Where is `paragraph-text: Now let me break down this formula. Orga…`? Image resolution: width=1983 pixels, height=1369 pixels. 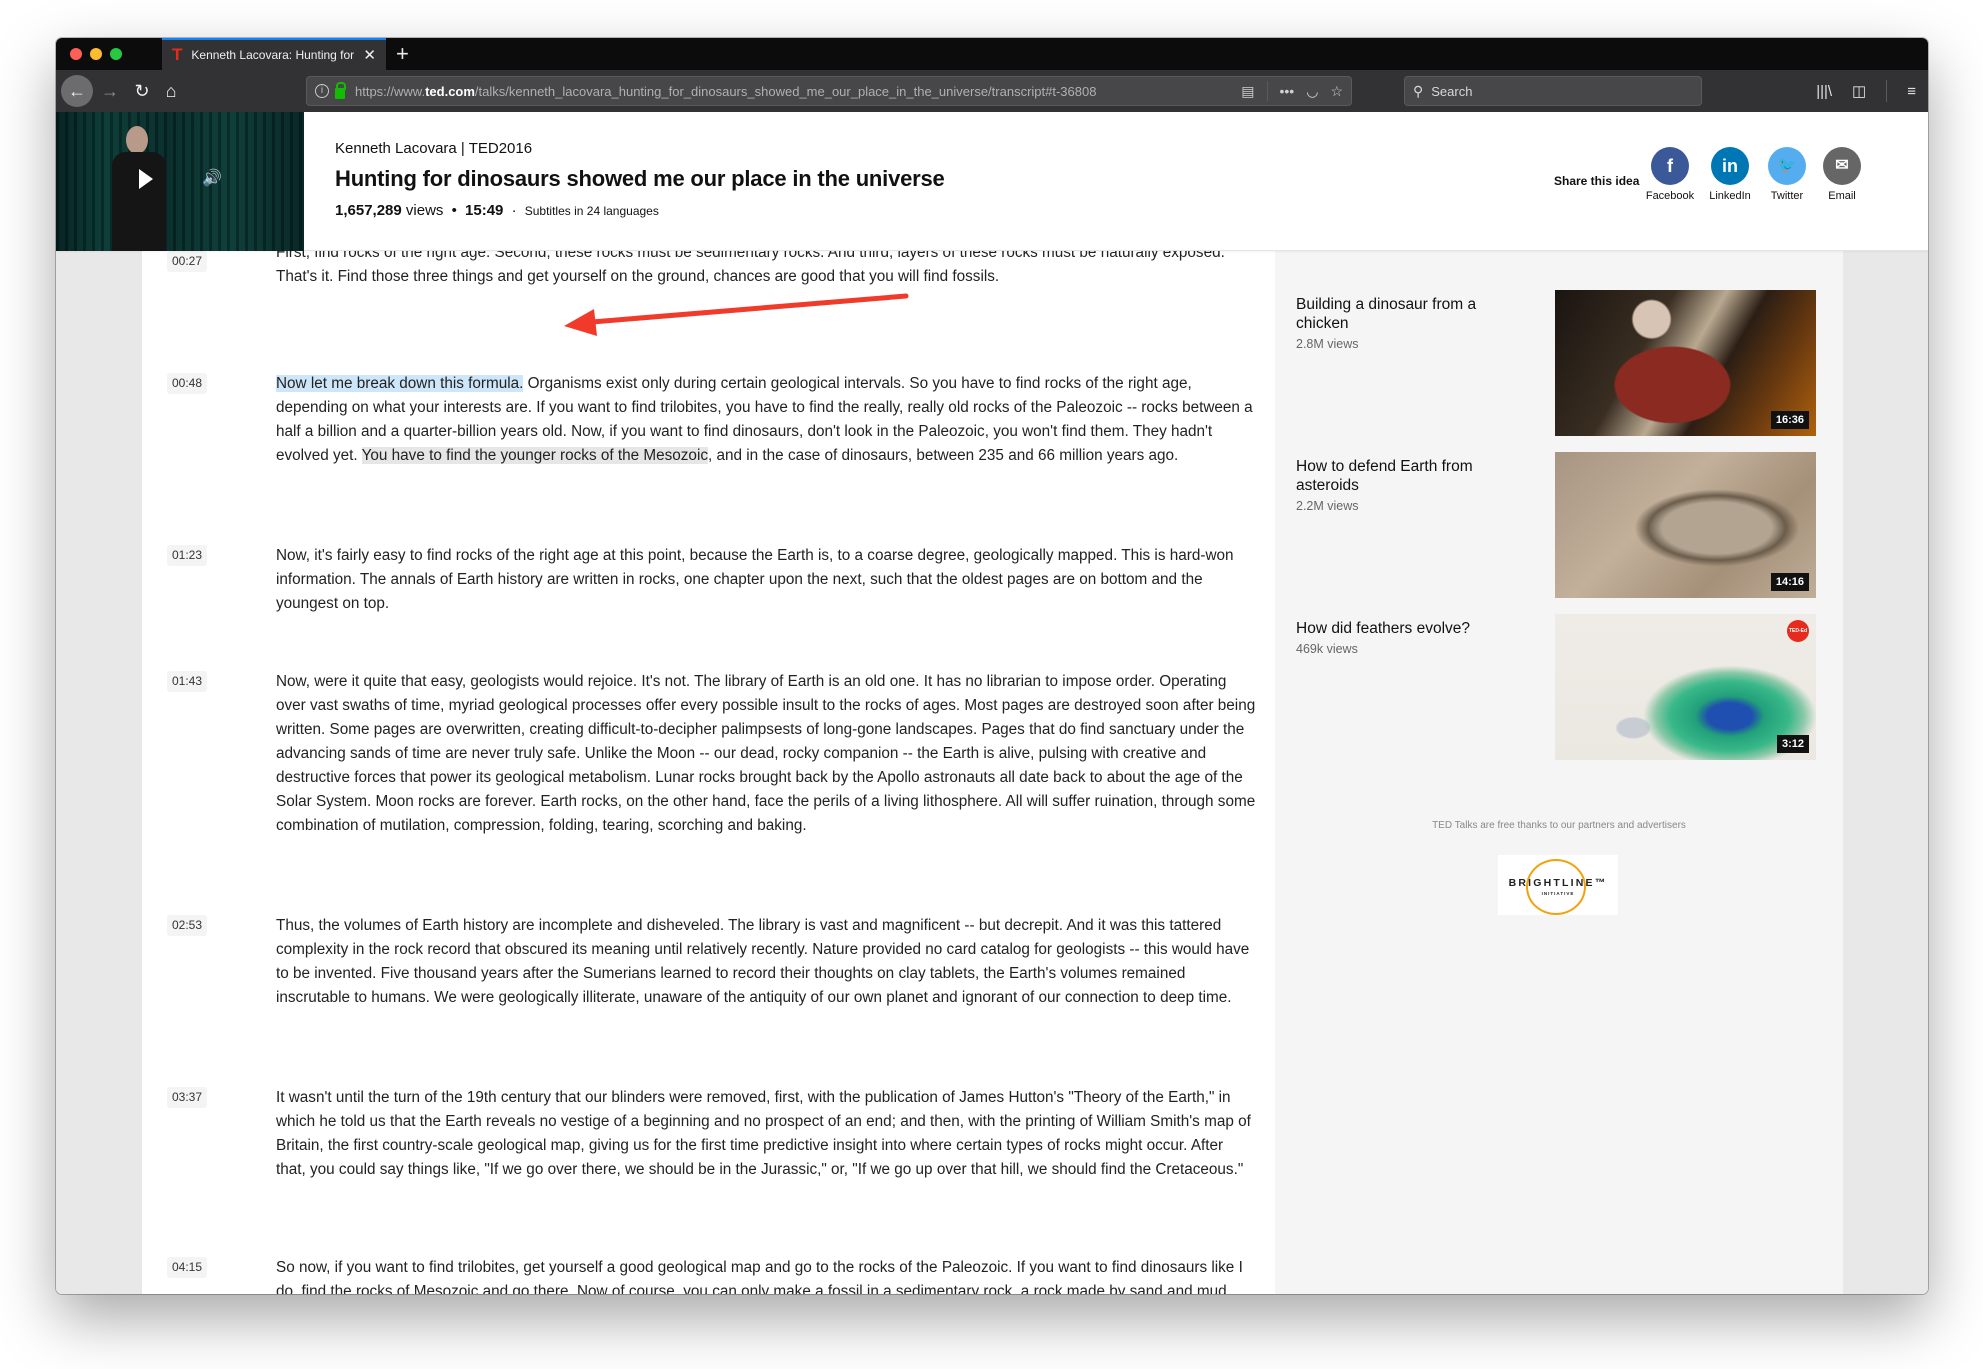 paragraph-text: Now let me break down this formula. Orga… is located at coordinates (766, 420).